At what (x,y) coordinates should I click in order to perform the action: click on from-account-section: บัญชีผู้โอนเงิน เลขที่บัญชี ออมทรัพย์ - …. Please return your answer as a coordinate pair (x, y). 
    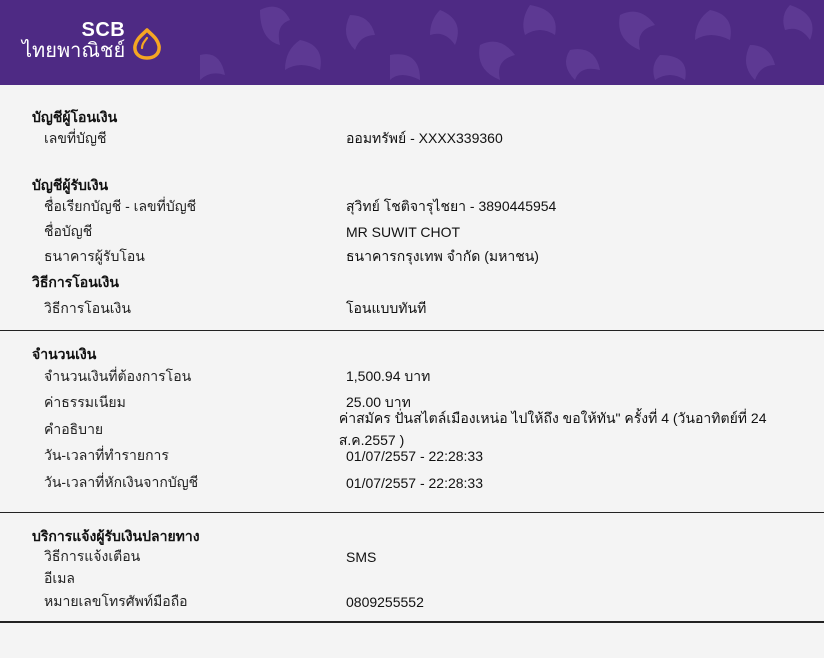
    Looking at the image, I should click on (412, 118).